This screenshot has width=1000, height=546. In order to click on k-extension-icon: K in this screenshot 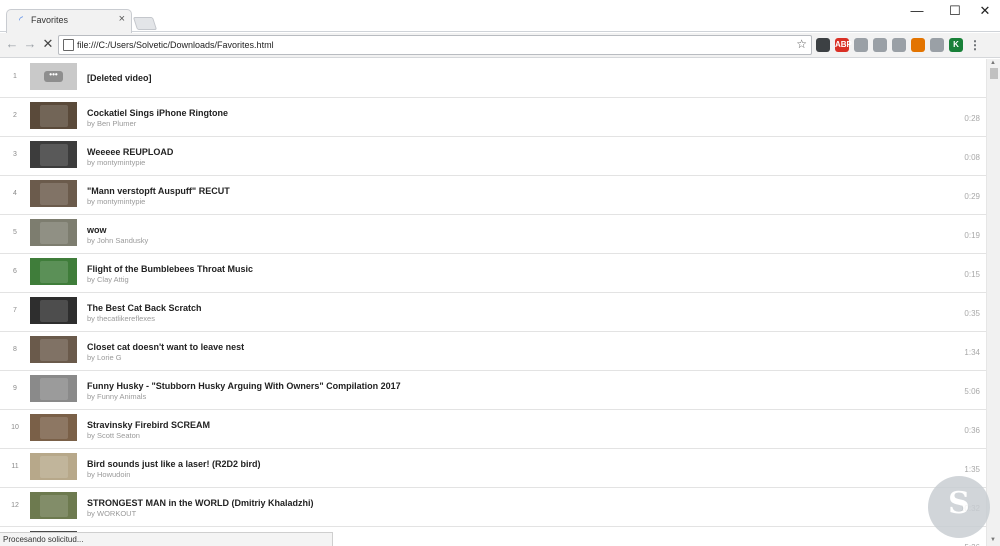, I will do `click(956, 45)`.